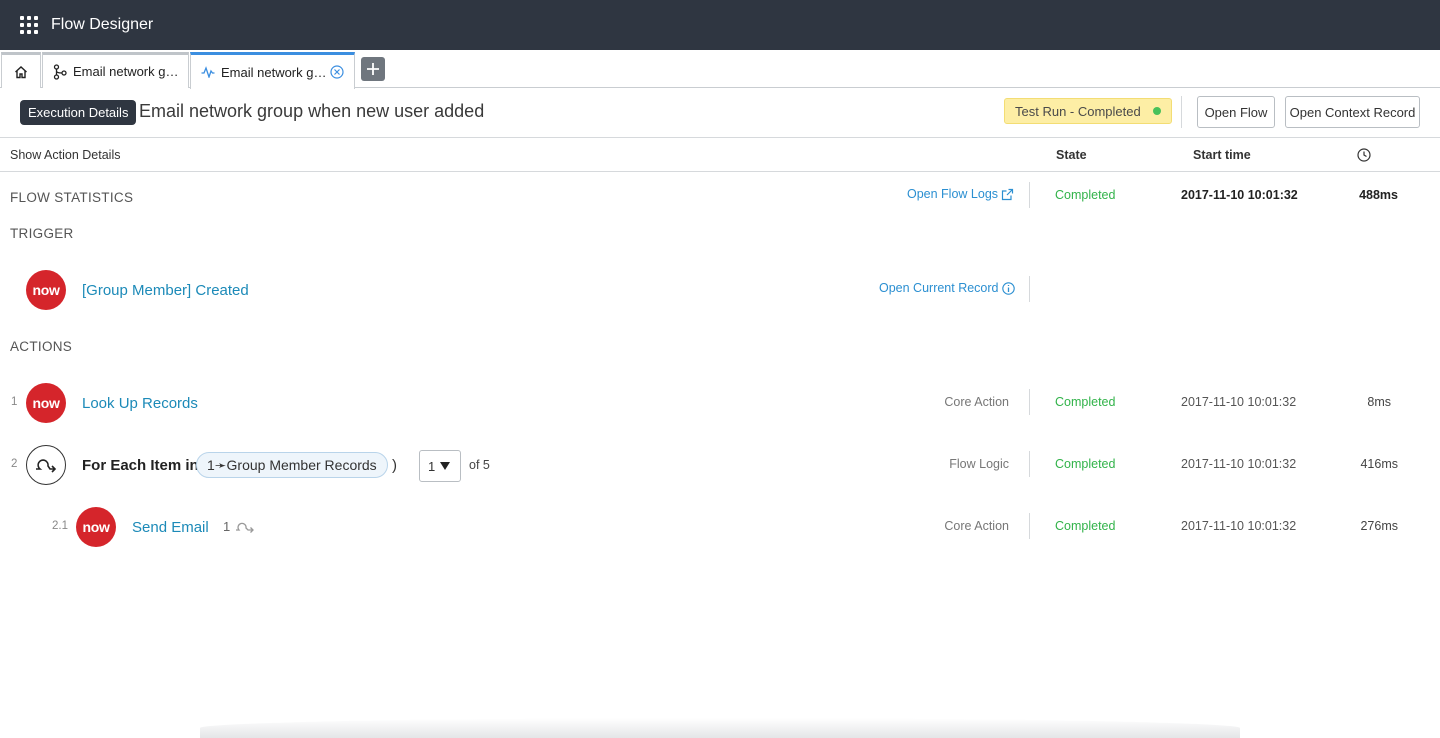 This screenshot has width=1440, height=738. Describe the element at coordinates (29, 25) in the screenshot. I see `app-grid-icon` at that location.